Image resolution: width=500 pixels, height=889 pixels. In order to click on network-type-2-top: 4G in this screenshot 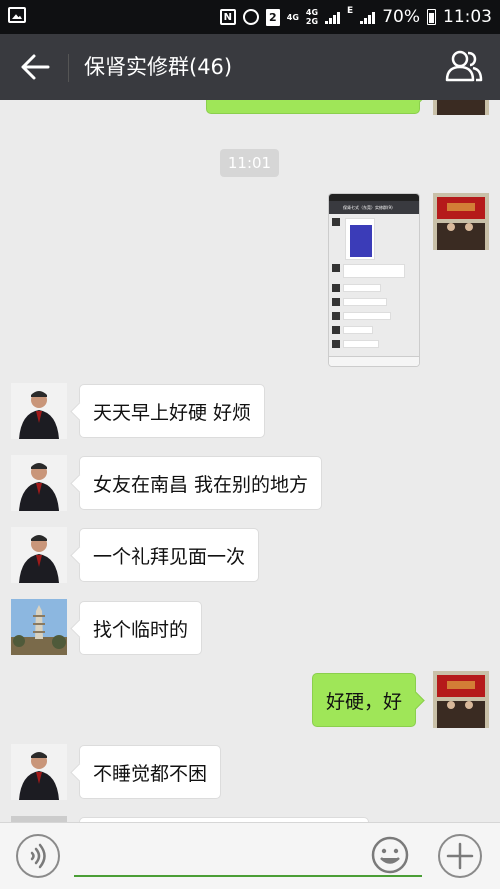, I will do `click(312, 12)`.